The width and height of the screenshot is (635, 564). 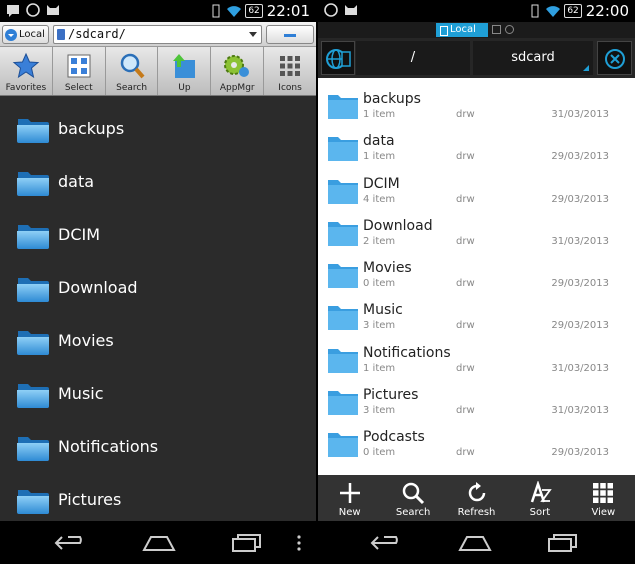 I want to click on refresh-icon, so click(x=476, y=492).